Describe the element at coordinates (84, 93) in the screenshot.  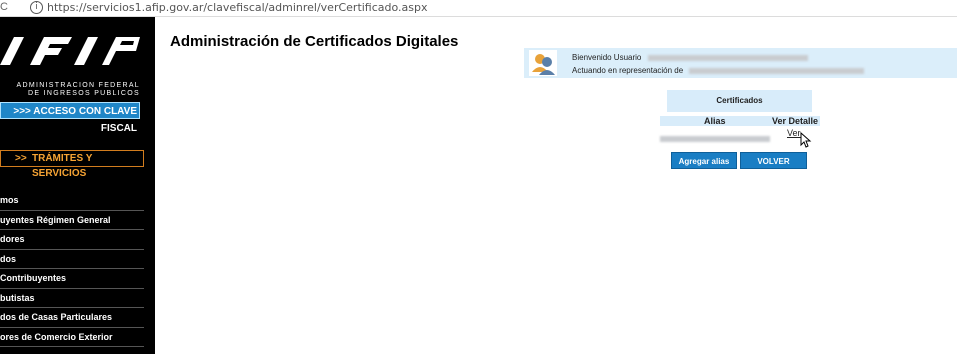
I see `logo-line-2: DE INGRESOS PUBLICOS` at that location.